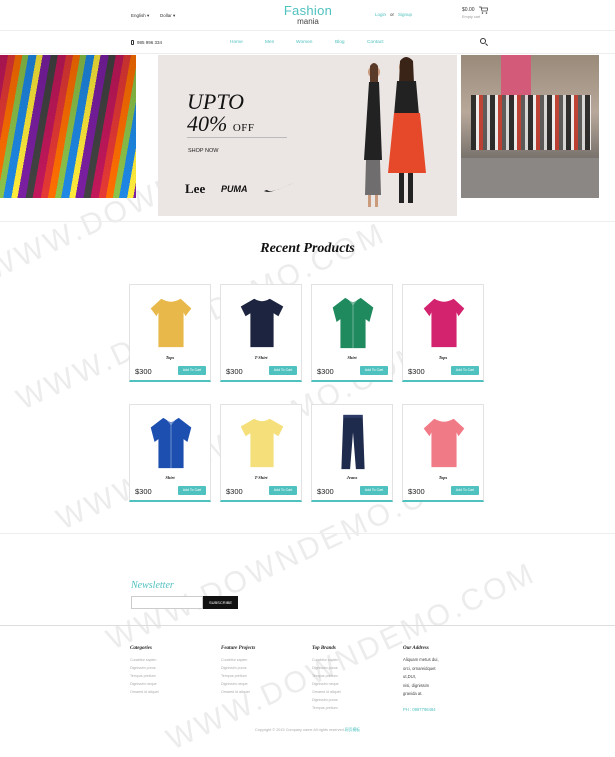 This screenshot has width=615, height=757. What do you see at coordinates (516, 77) in the screenshot?
I see `market-banner` at bounding box center [516, 77].